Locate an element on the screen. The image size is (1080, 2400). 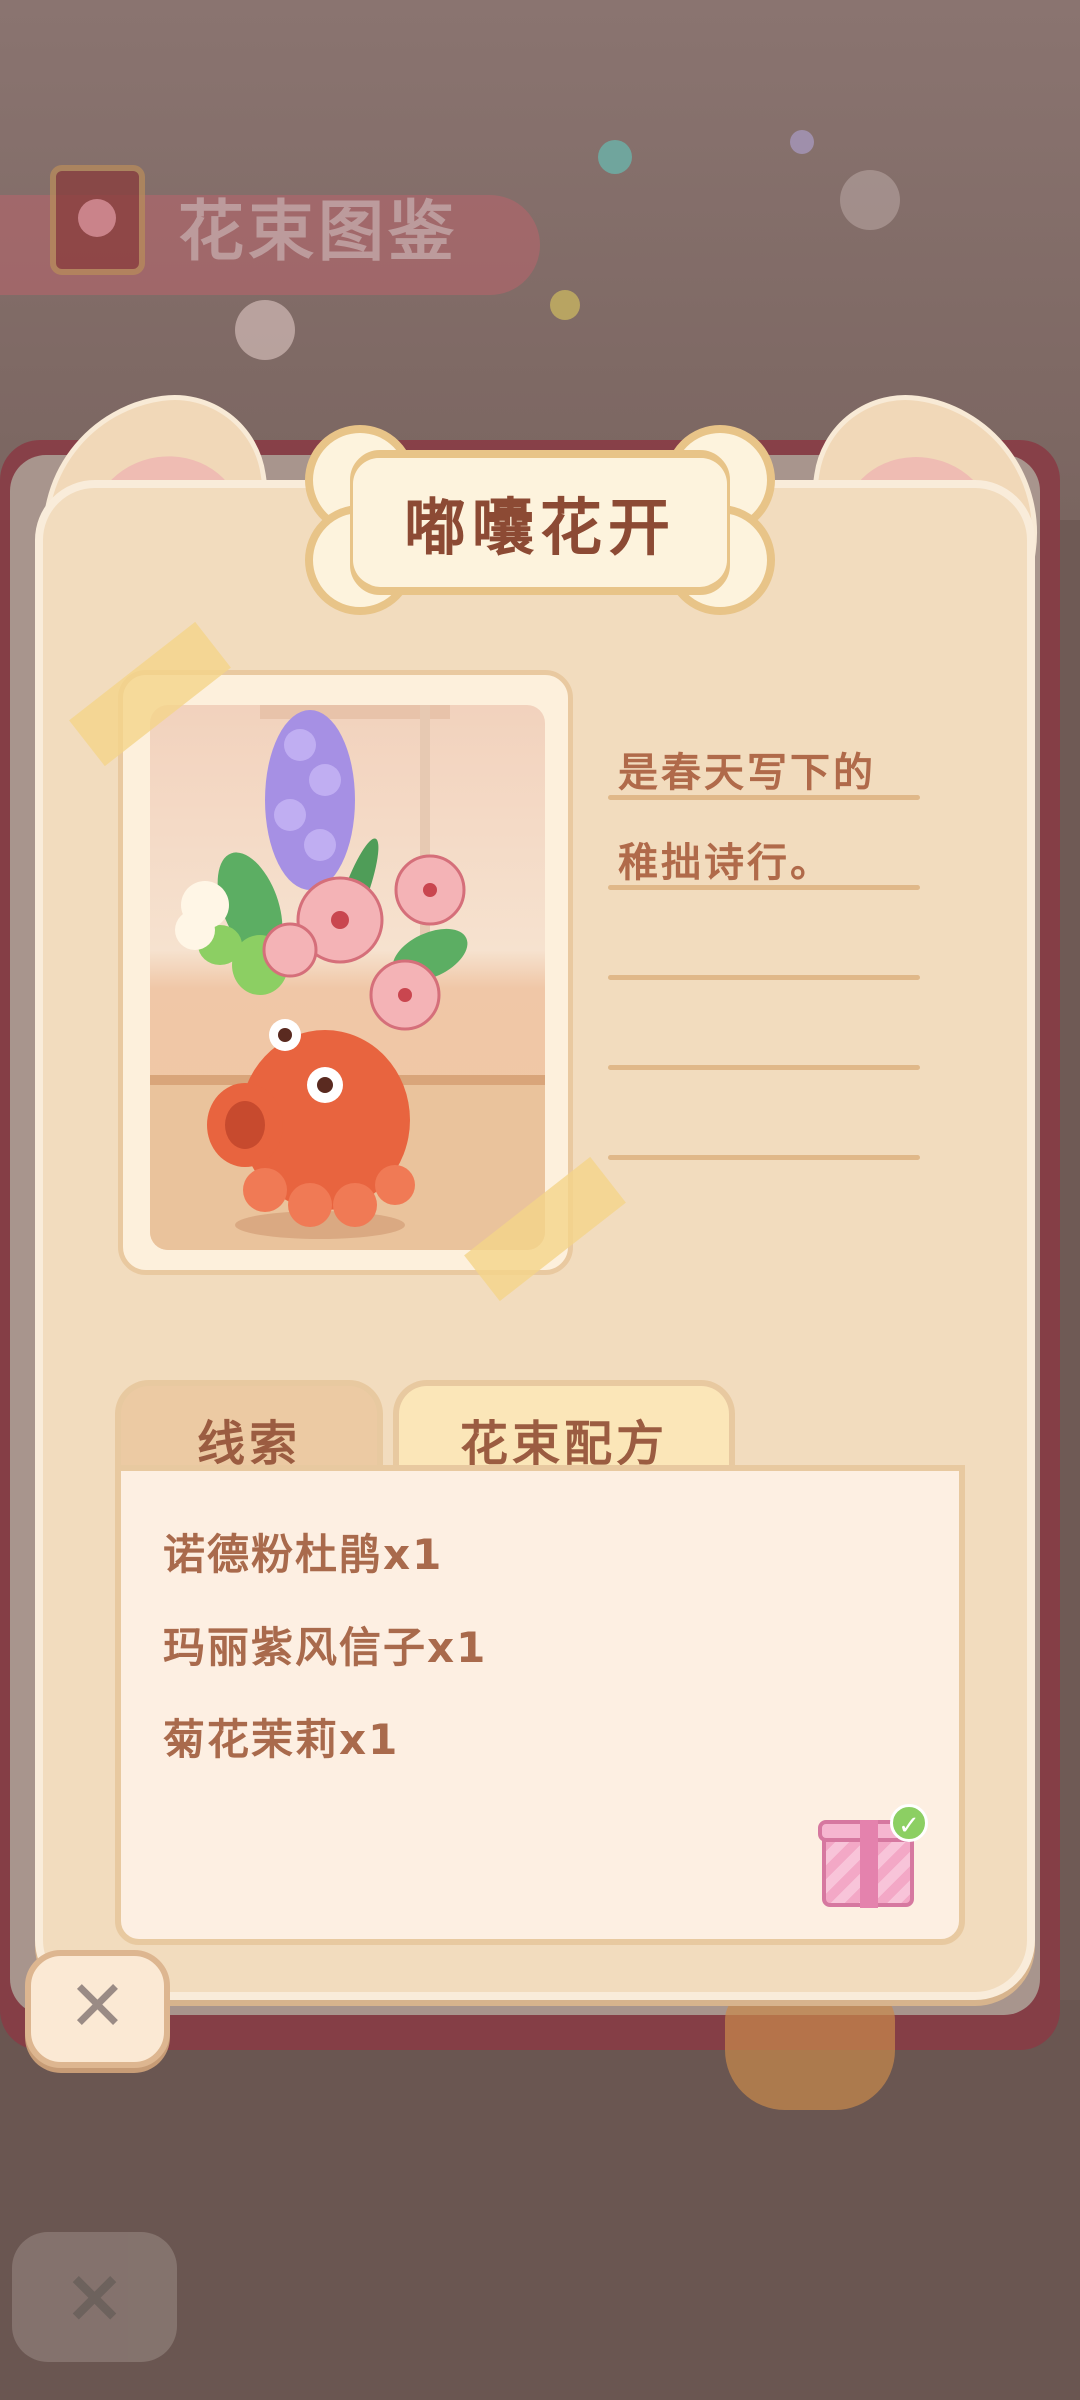
tab-clues: 线索 is located at coordinates (249, 1426).